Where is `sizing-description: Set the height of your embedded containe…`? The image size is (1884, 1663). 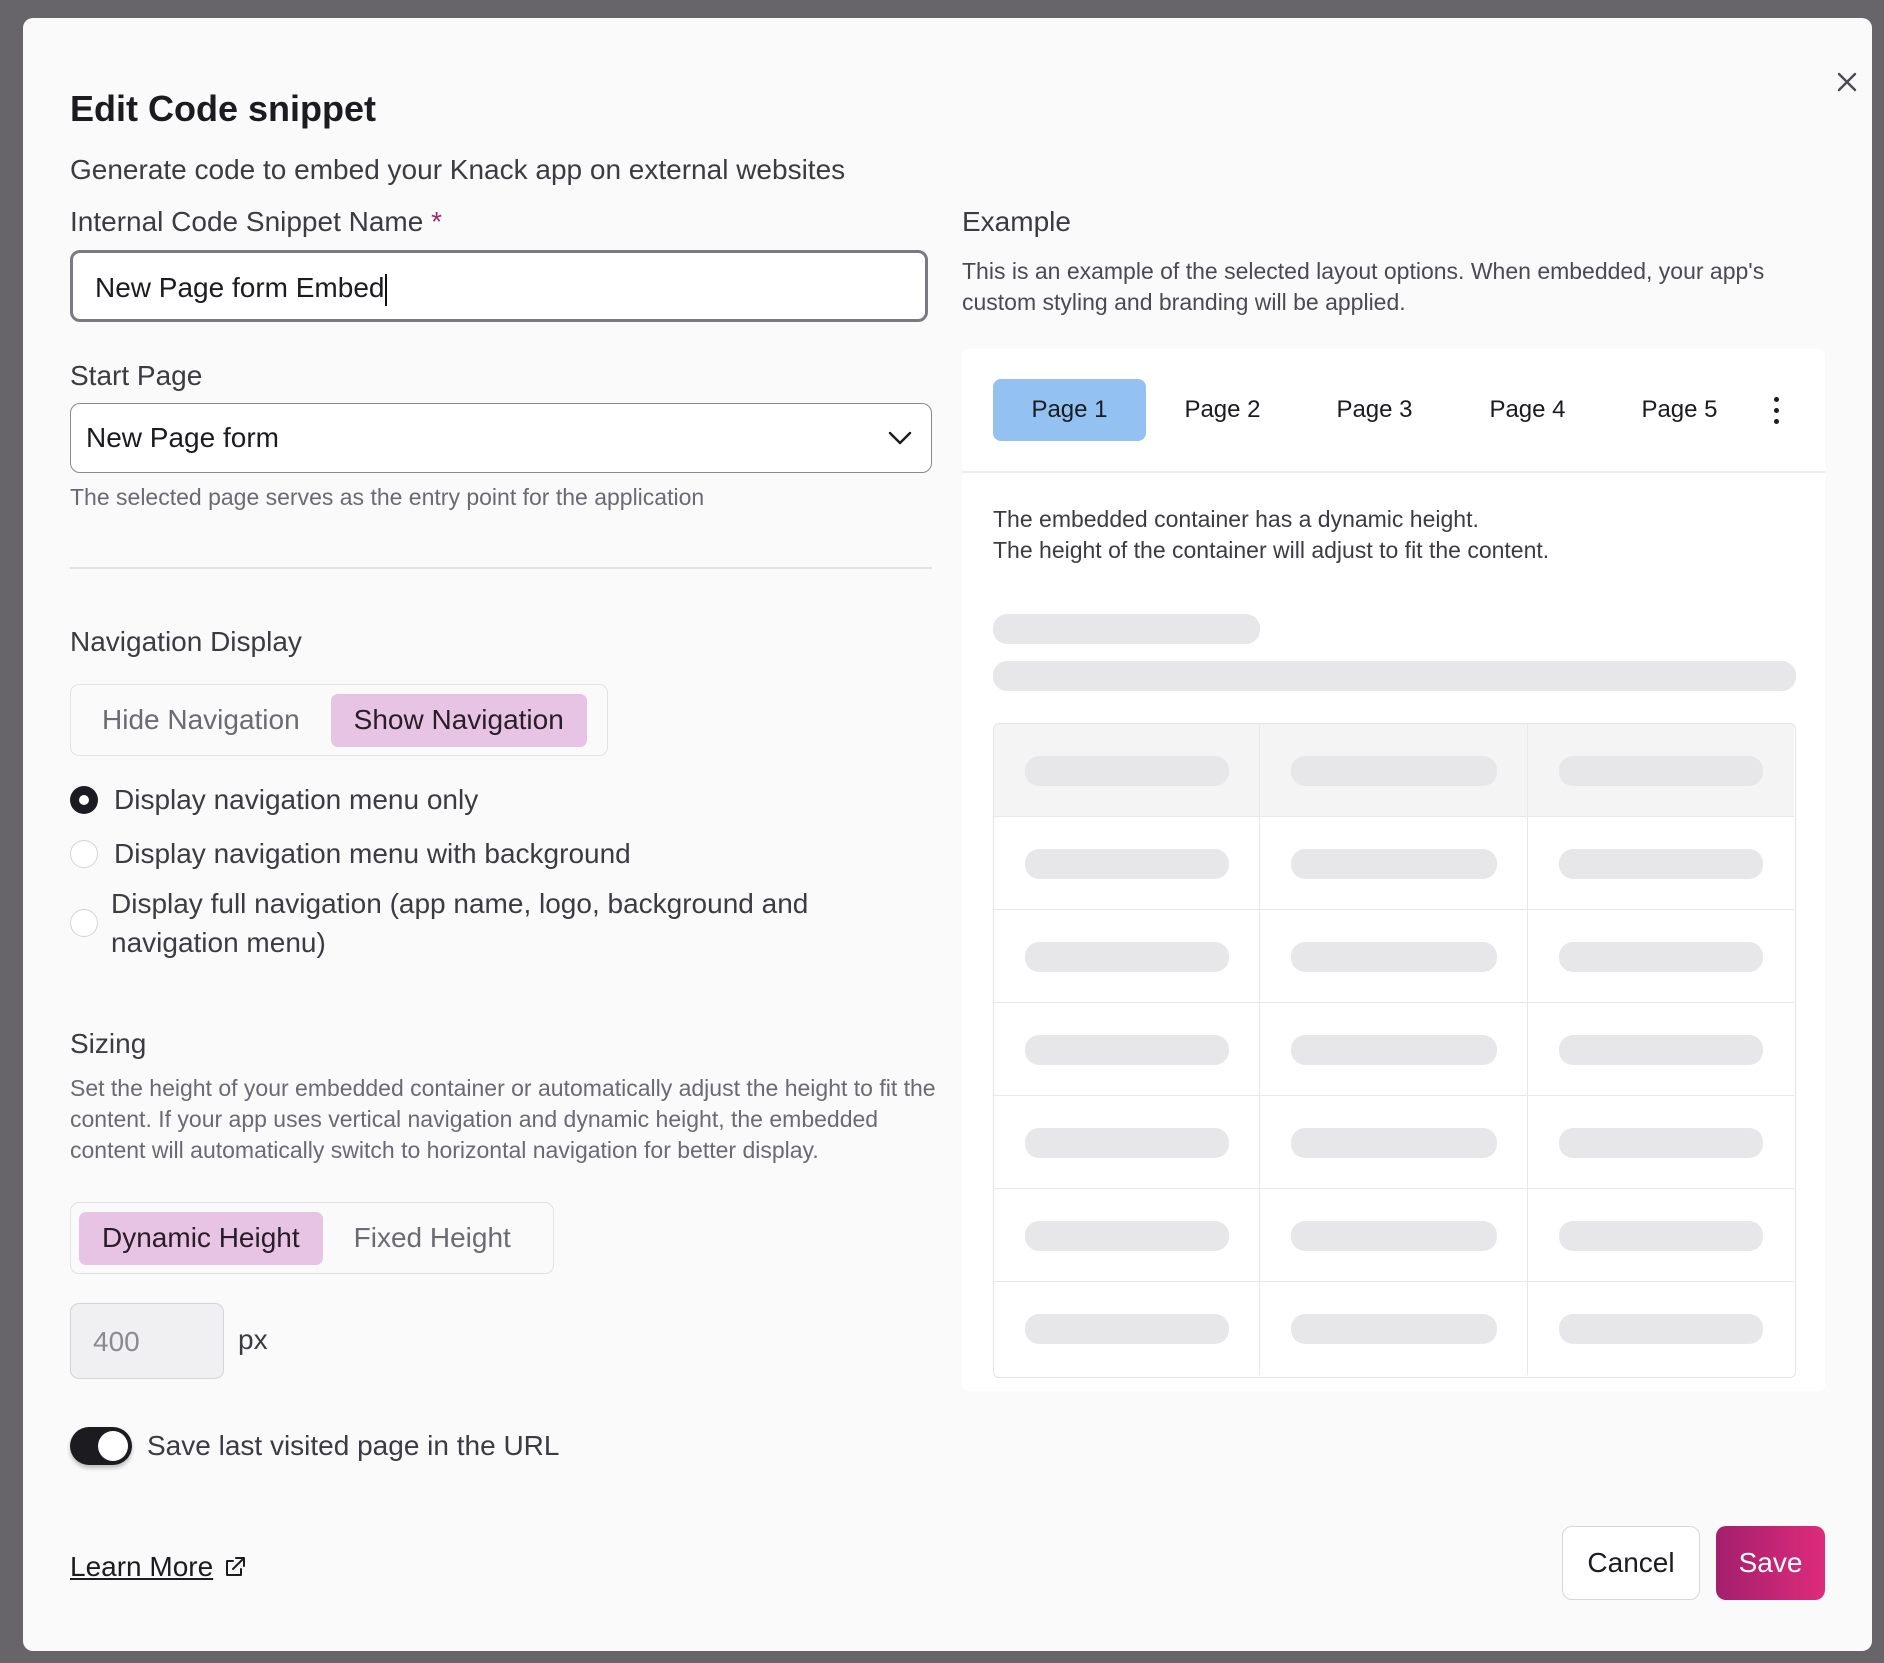 sizing-description: Set the height of your embedded containe… is located at coordinates (503, 1119).